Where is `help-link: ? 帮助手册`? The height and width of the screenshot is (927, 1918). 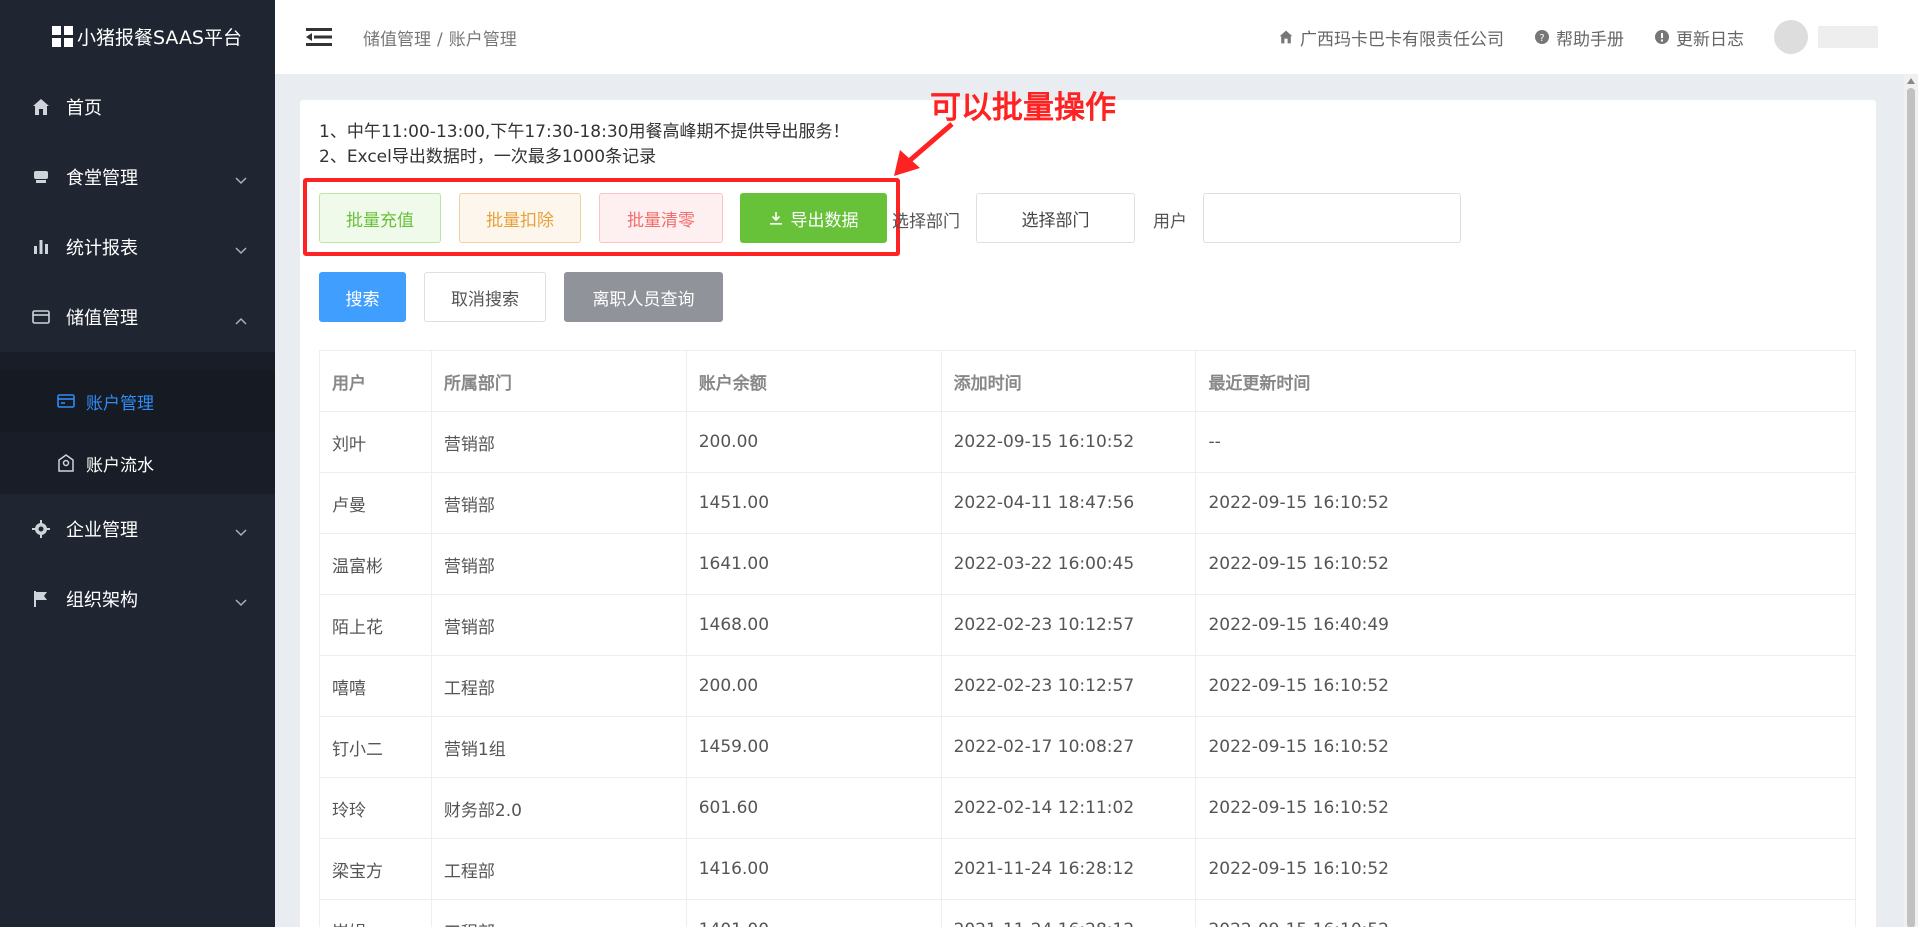
help-link: ? 帮助手册 is located at coordinates (1579, 37).